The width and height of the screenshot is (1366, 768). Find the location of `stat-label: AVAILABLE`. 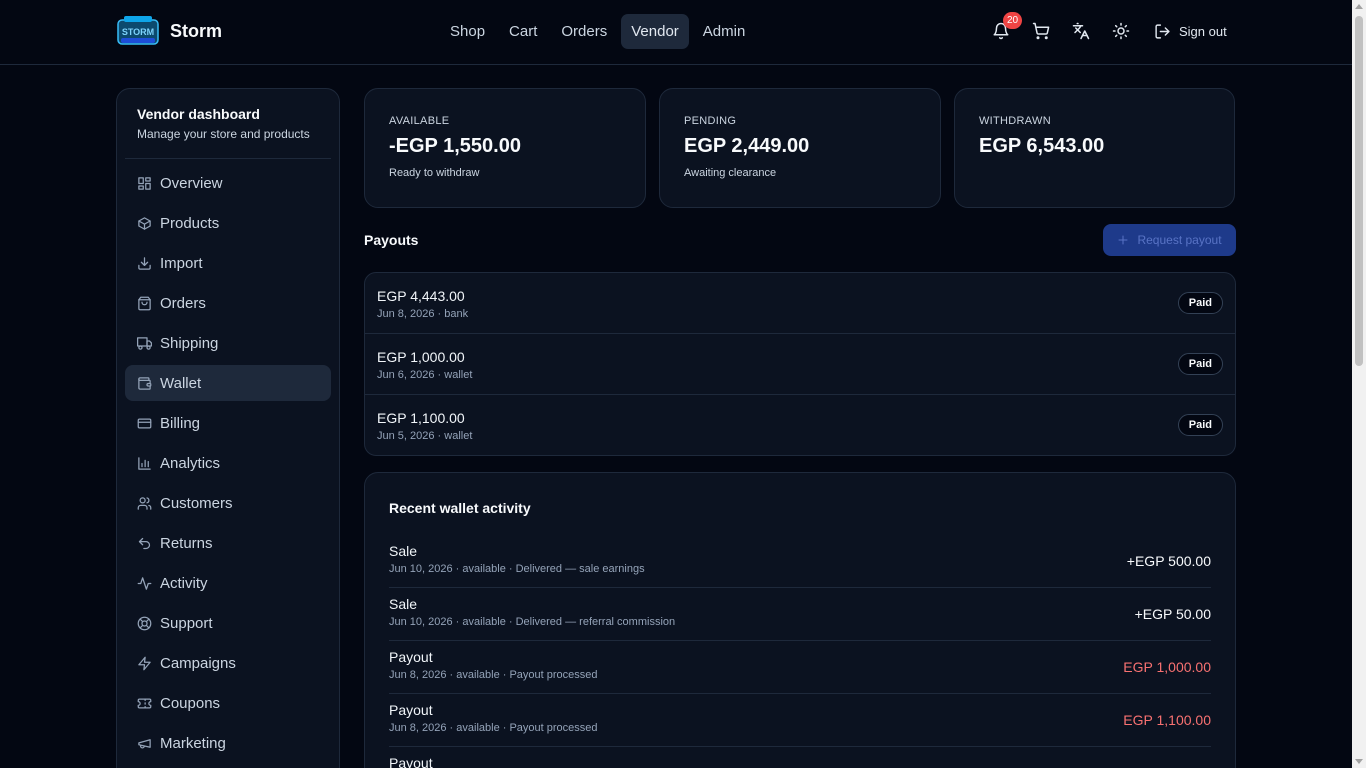

stat-label: AVAILABLE is located at coordinates (419, 121).